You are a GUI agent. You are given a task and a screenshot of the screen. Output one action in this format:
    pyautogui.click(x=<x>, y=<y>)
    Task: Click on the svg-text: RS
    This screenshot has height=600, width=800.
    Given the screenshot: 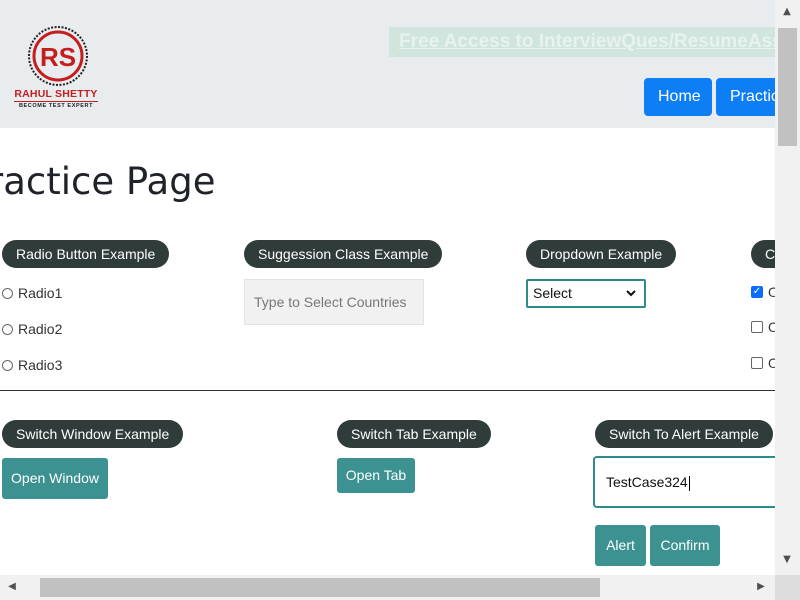 What is the action you would take?
    pyautogui.click(x=58, y=57)
    